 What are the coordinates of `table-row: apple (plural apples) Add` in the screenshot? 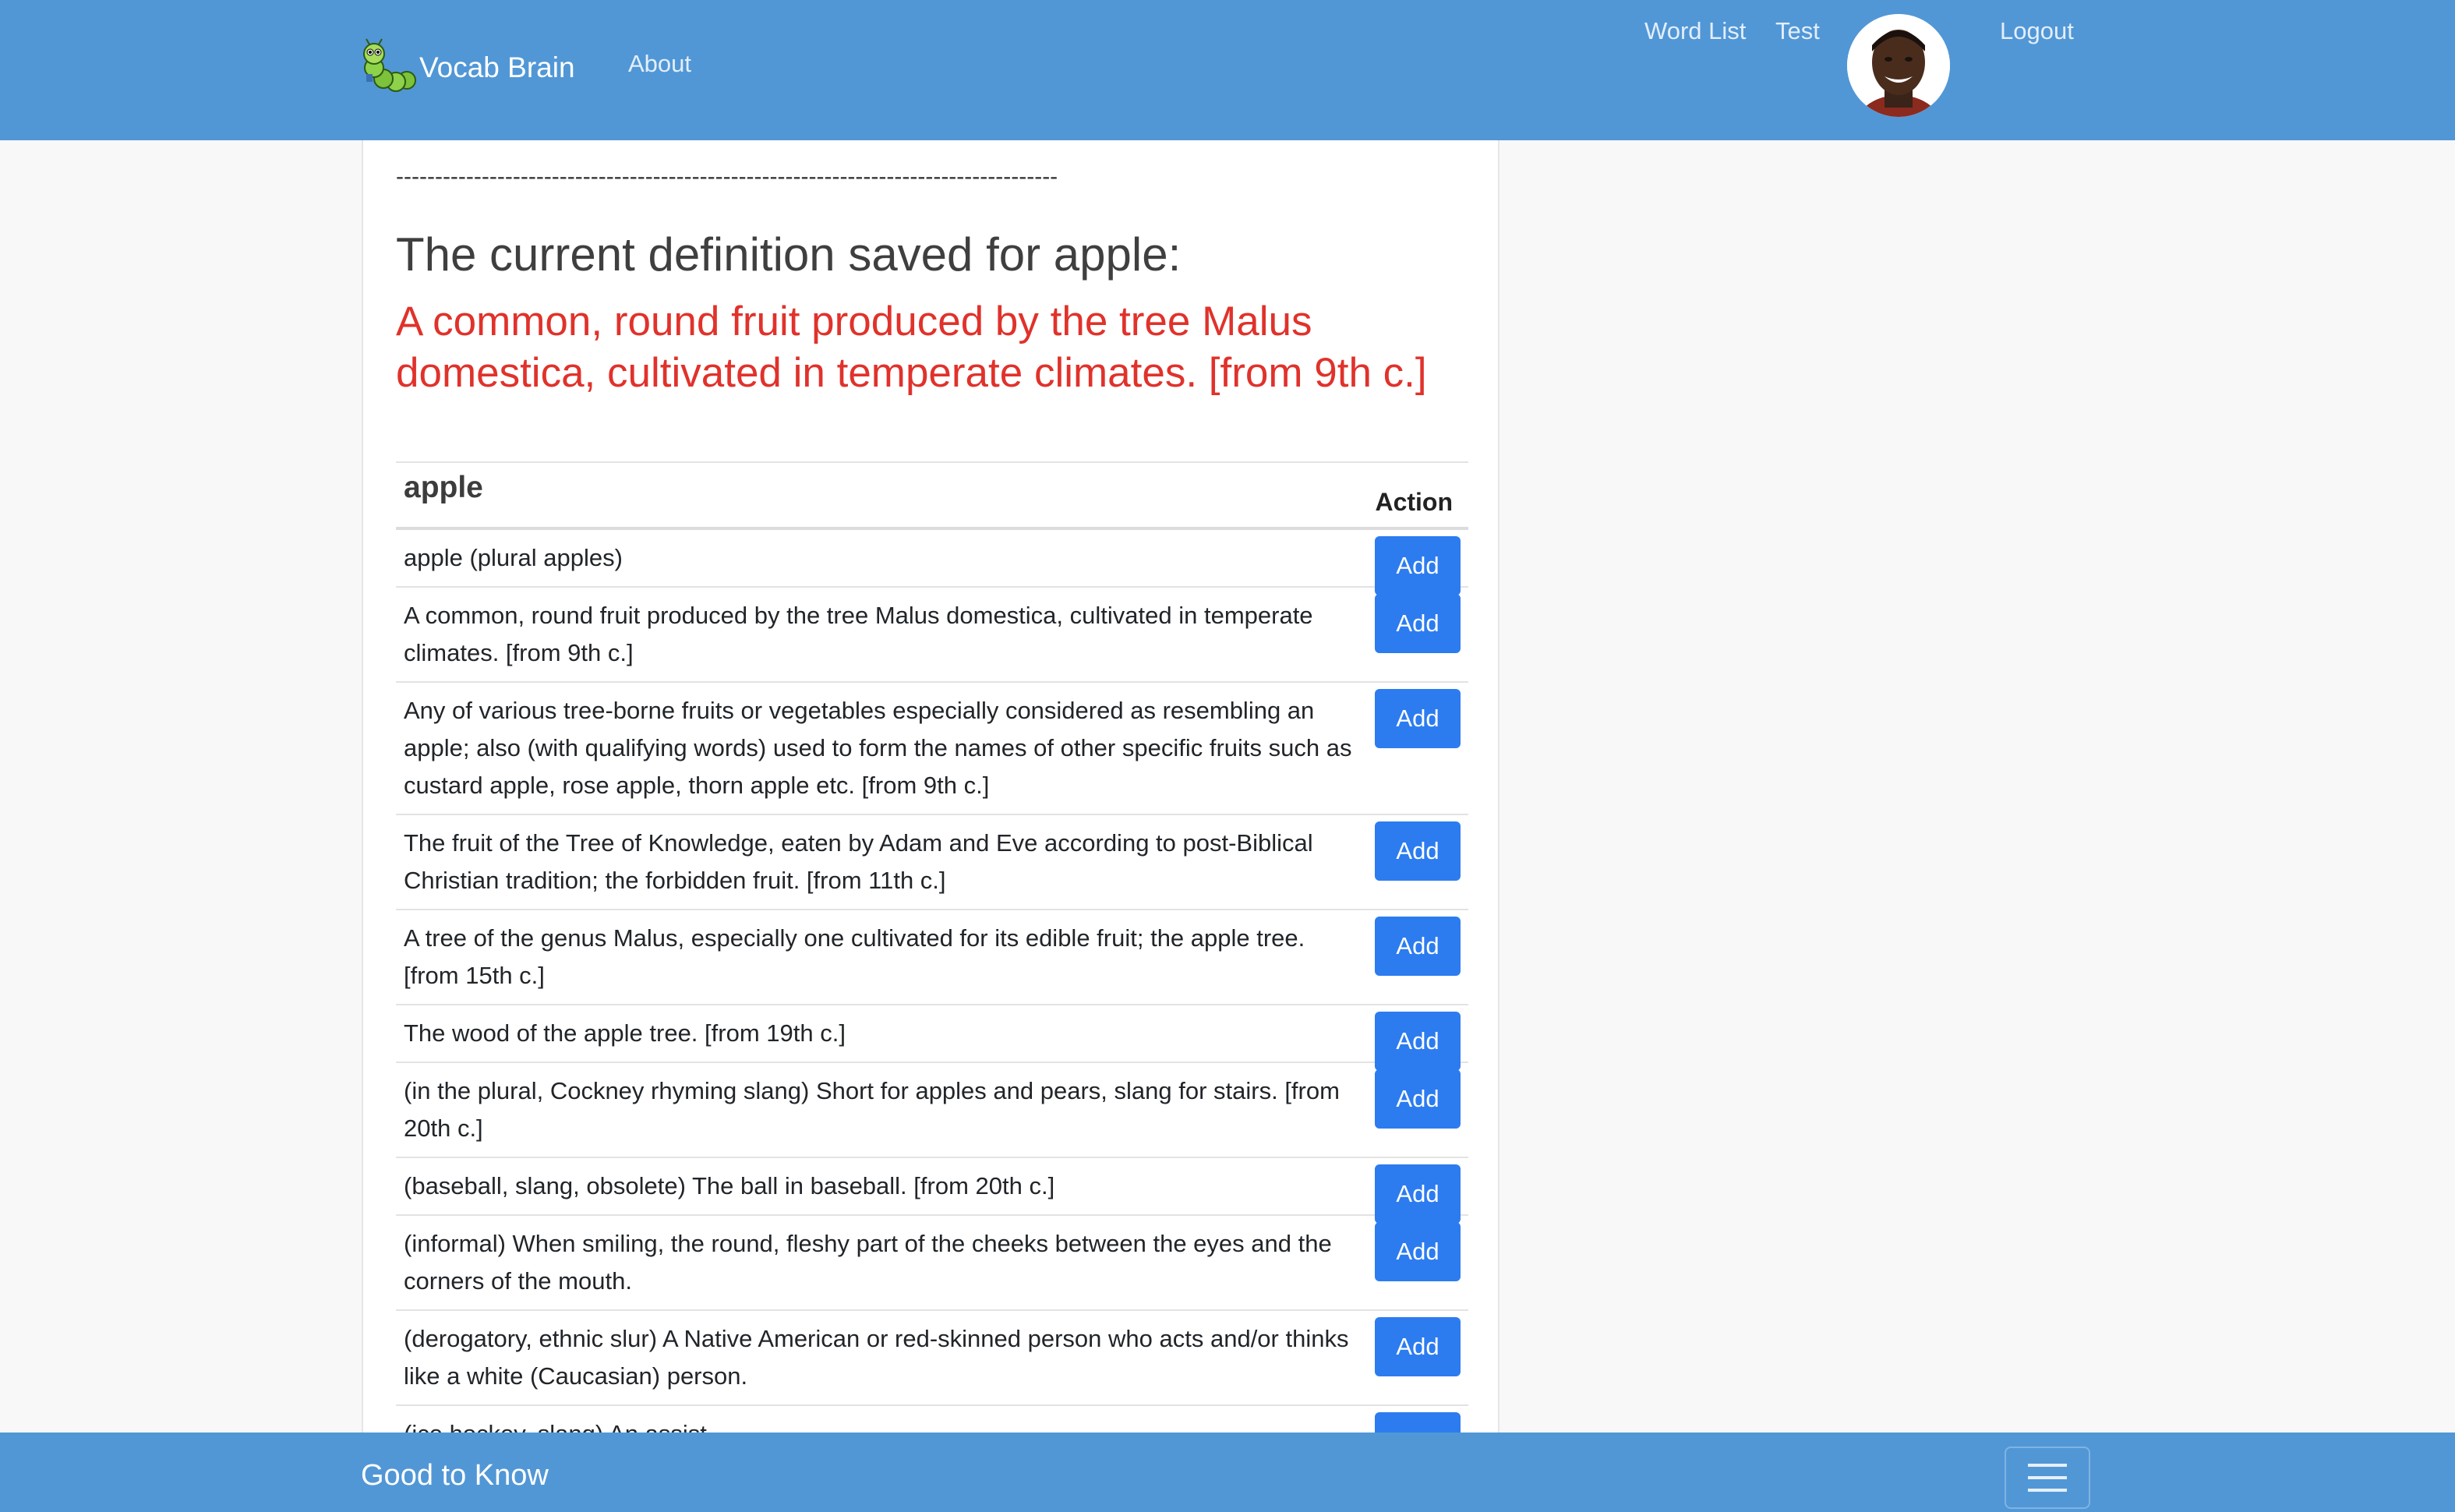 It's located at (932, 562).